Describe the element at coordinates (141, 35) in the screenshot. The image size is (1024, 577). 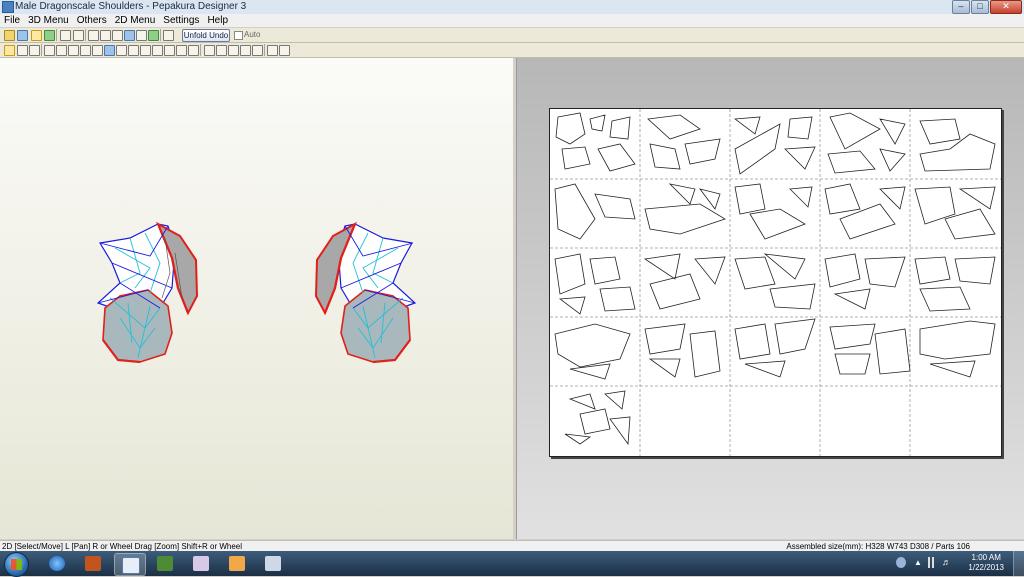
I see `tab-icon` at that location.